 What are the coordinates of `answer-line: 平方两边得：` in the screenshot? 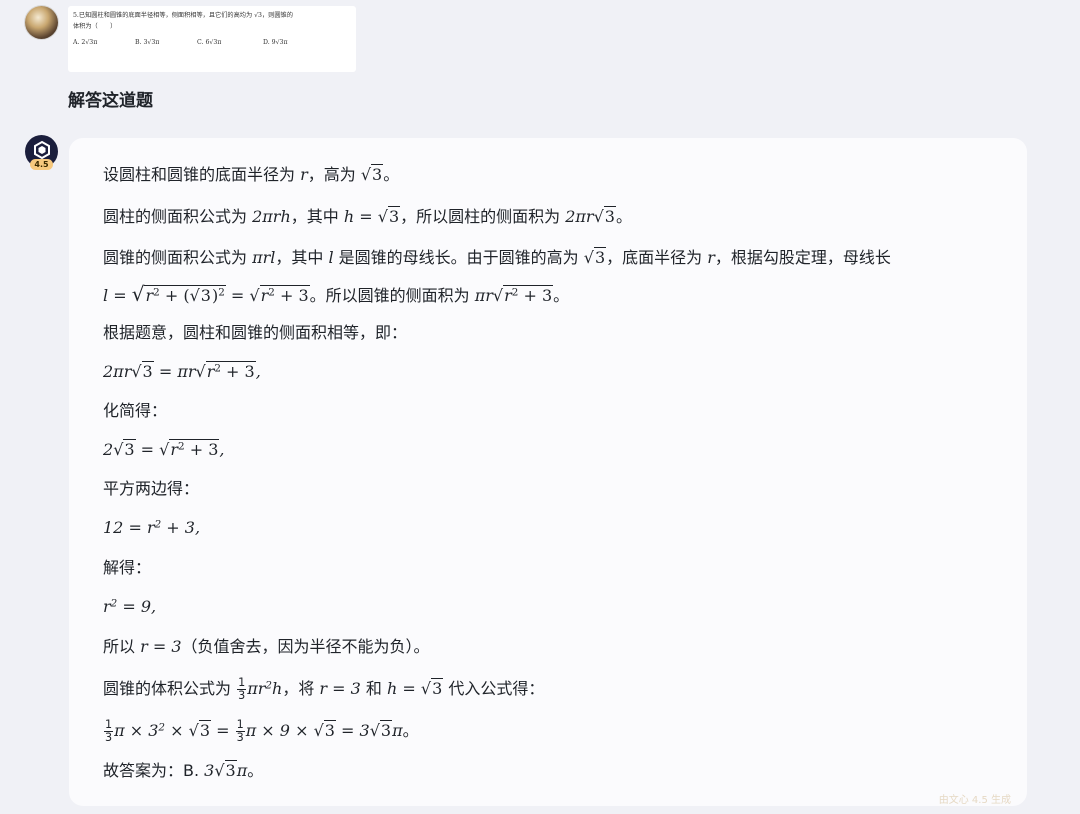 It's located at (151, 488).